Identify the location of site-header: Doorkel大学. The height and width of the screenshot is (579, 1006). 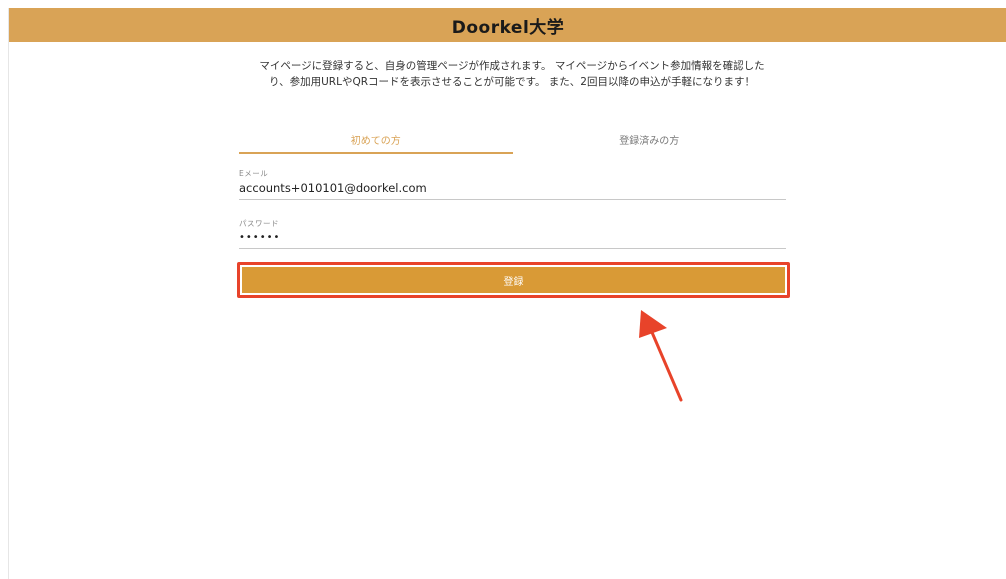
(507, 25).